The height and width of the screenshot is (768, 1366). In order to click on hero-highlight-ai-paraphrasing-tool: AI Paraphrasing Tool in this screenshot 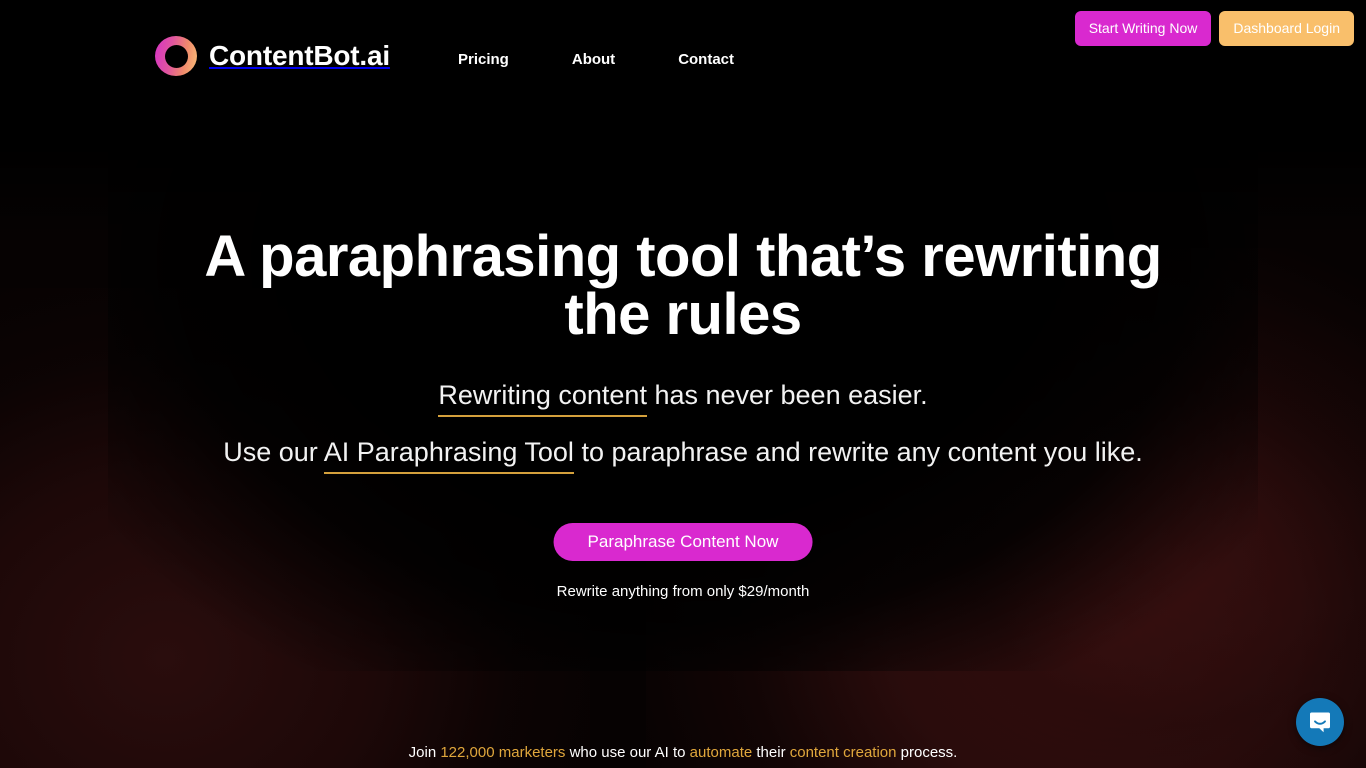, I will do `click(448, 455)`.